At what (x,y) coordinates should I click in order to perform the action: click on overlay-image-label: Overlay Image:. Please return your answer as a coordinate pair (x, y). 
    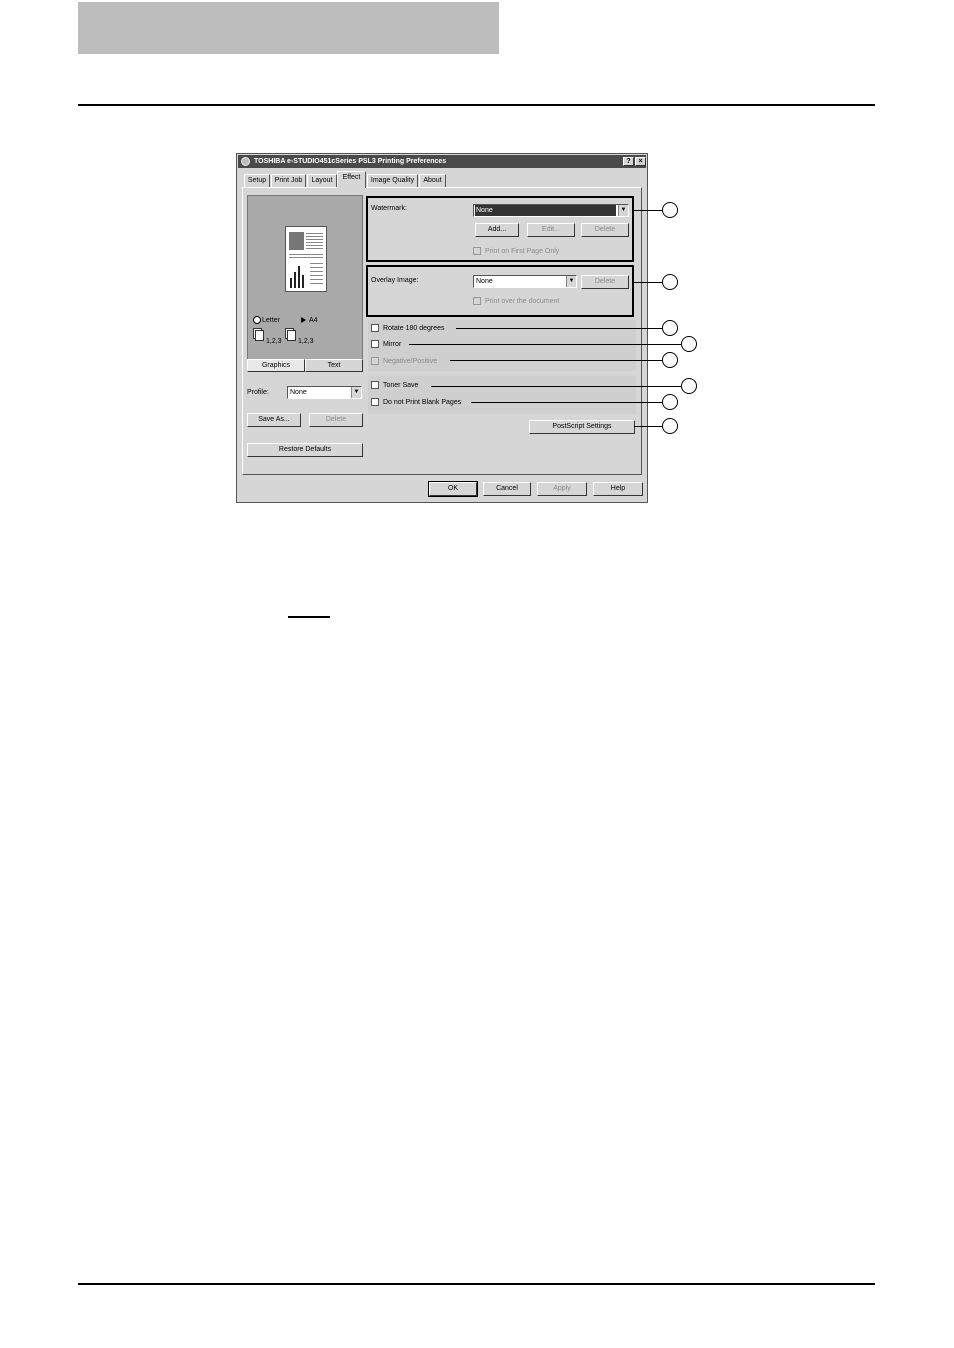
    Looking at the image, I should click on (395, 280).